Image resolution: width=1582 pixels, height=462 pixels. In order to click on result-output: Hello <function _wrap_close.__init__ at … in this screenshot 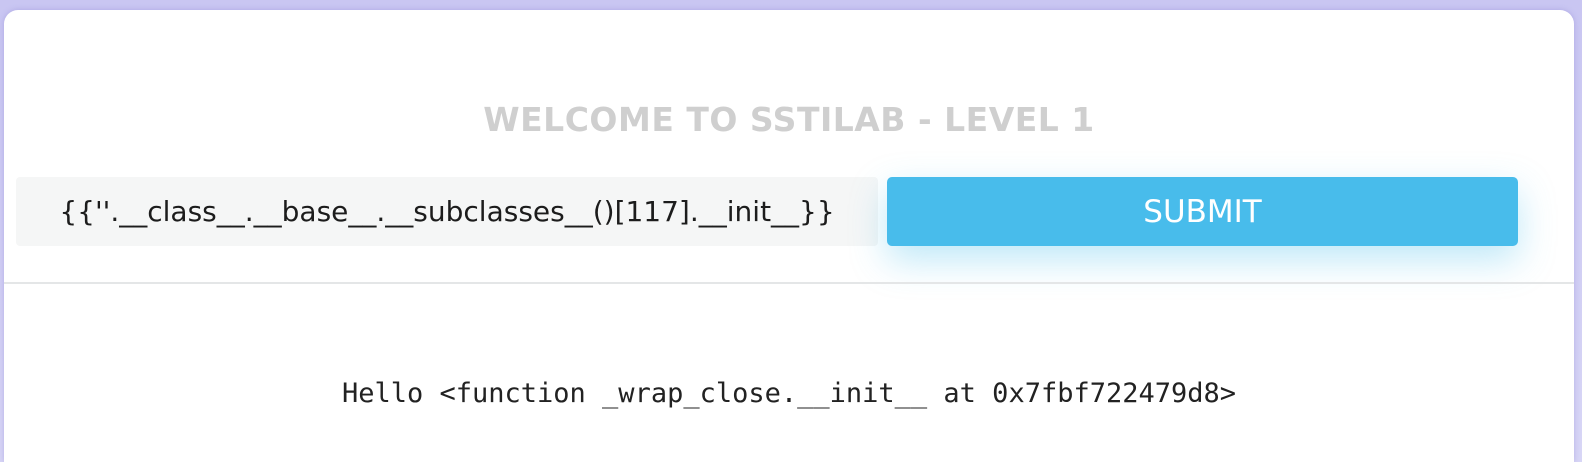, I will do `click(789, 393)`.